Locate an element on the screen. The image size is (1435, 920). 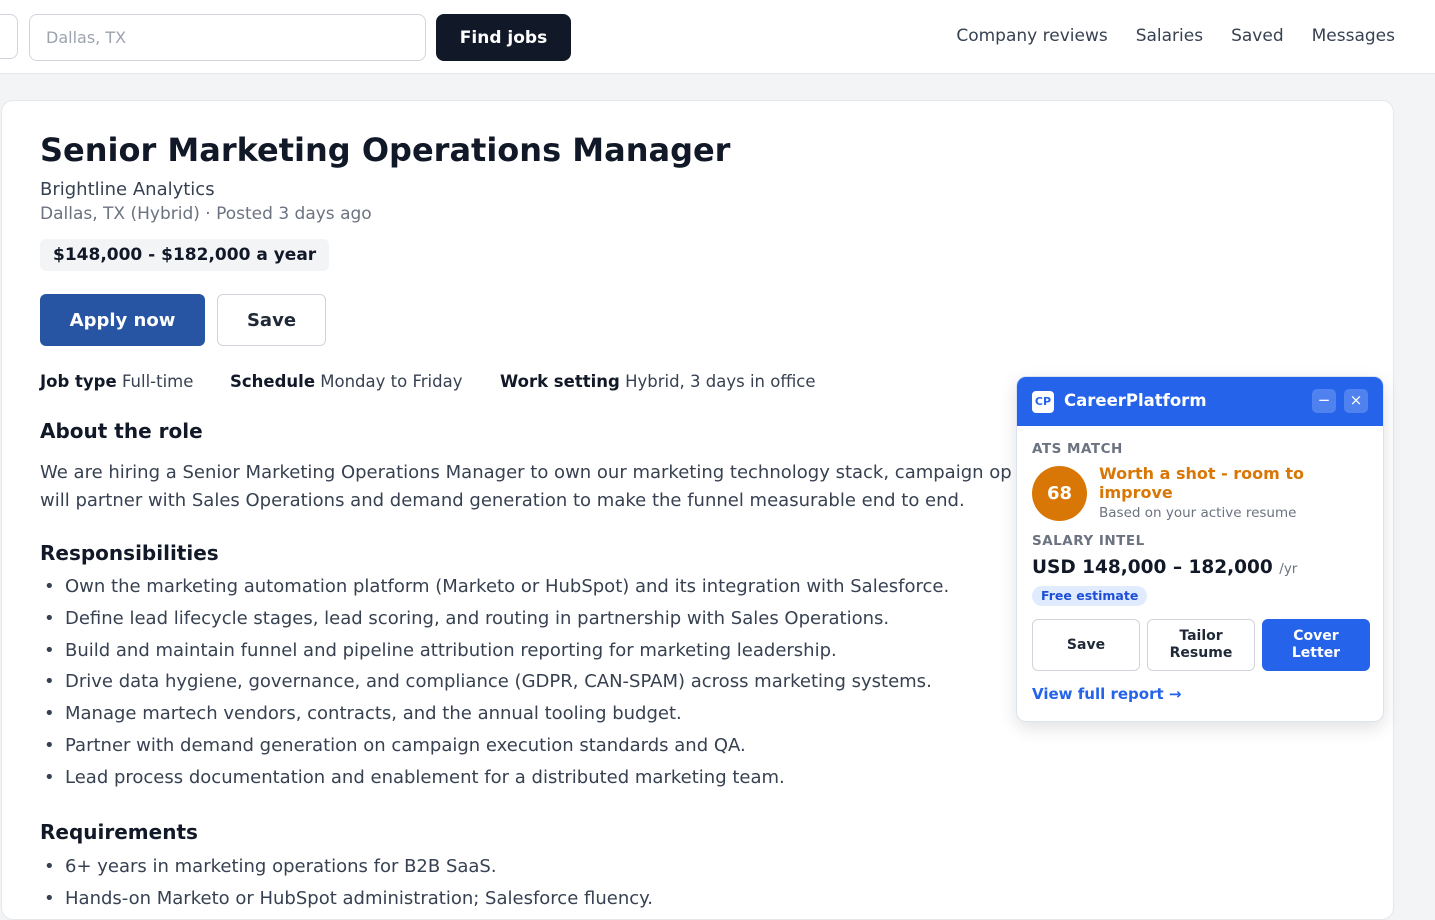
fact-label: Schedule is located at coordinates (273, 381).